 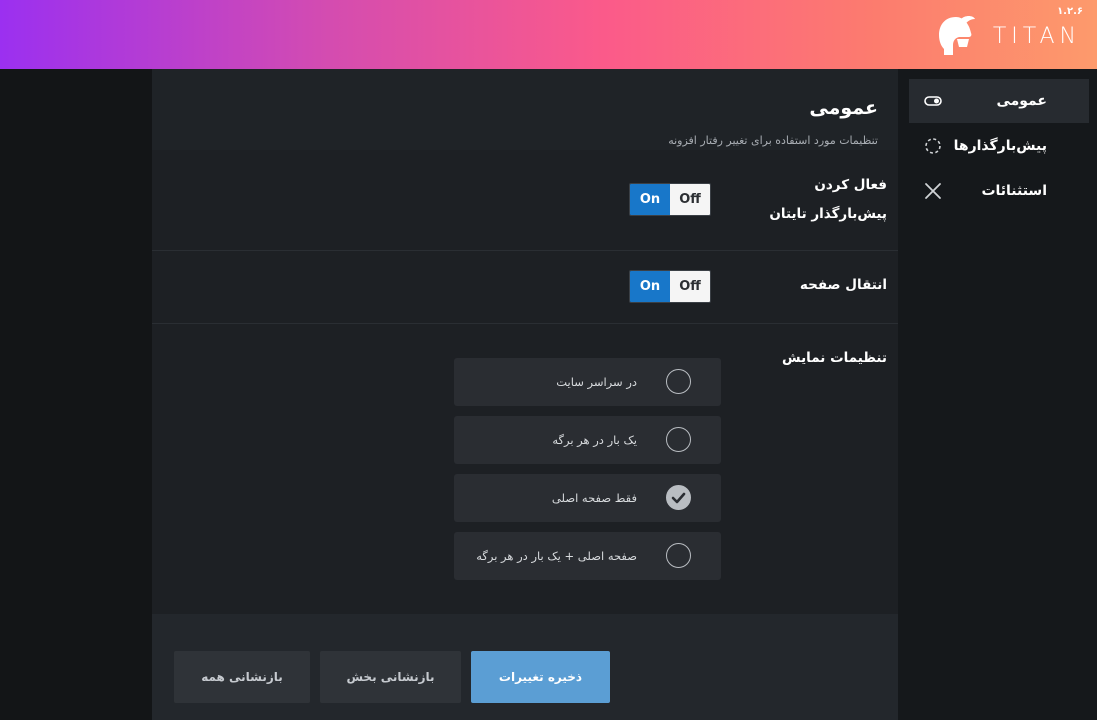 What do you see at coordinates (933, 146) in the screenshot?
I see `loader-icon` at bounding box center [933, 146].